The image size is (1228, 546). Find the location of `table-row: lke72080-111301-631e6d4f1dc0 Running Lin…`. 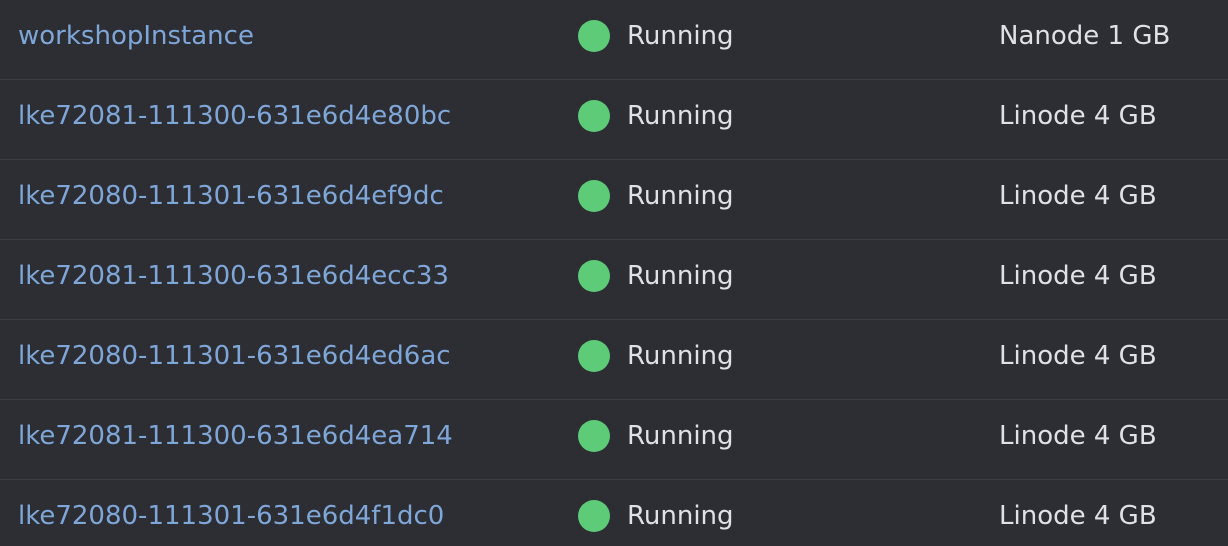

table-row: lke72080-111301-631e6d4f1dc0 Running Lin… is located at coordinates (614, 513).